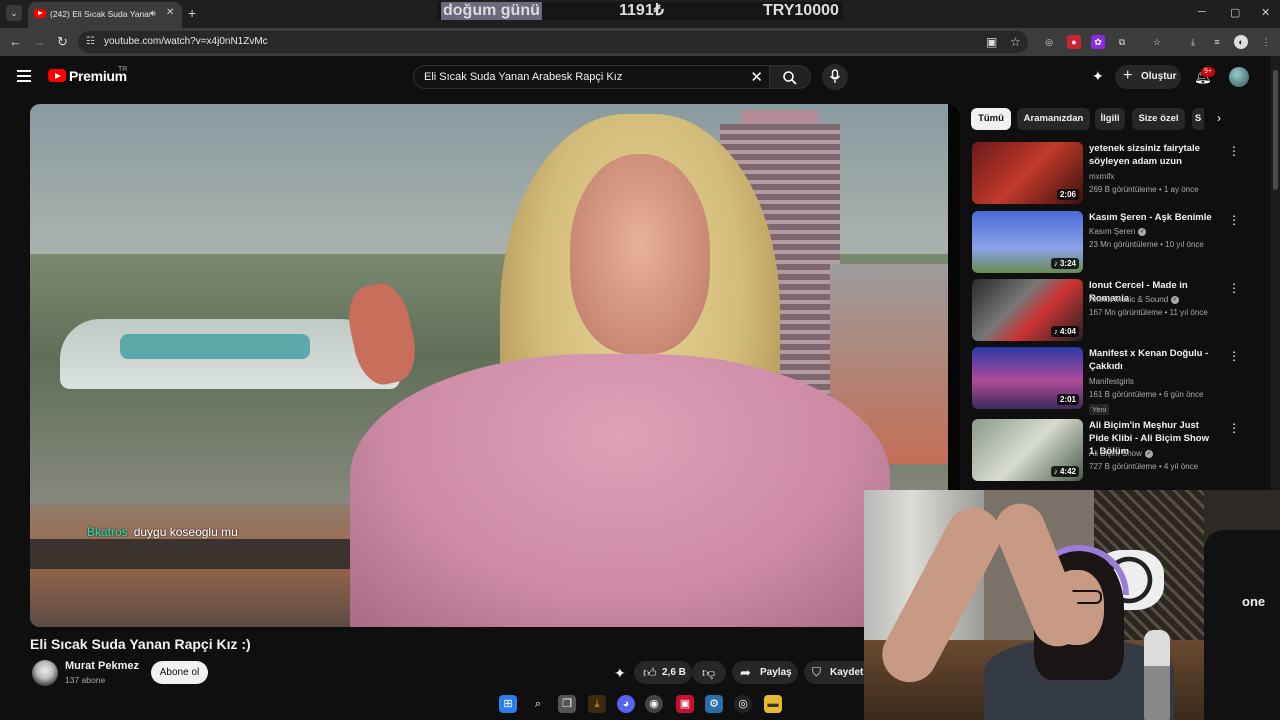  What do you see at coordinates (1153, 217) in the screenshot?
I see `recommendation-title: Kasım Şeren - Aşk Benimle` at bounding box center [1153, 217].